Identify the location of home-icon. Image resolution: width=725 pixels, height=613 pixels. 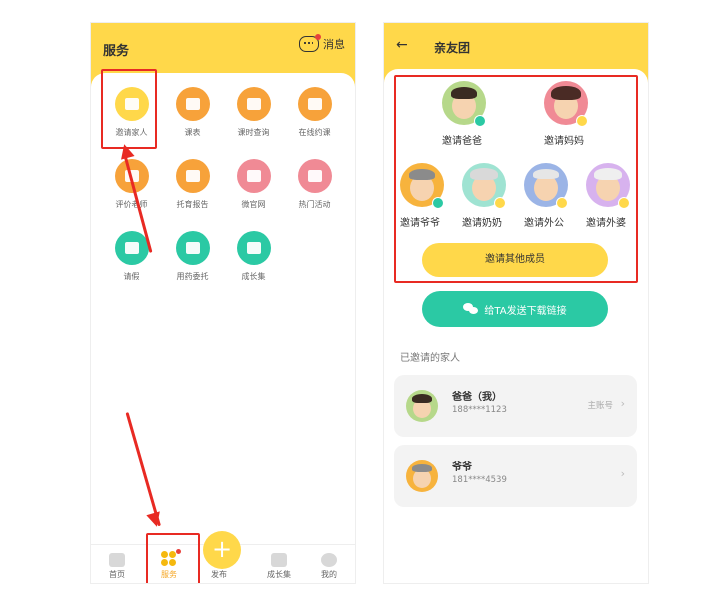
(117, 560).